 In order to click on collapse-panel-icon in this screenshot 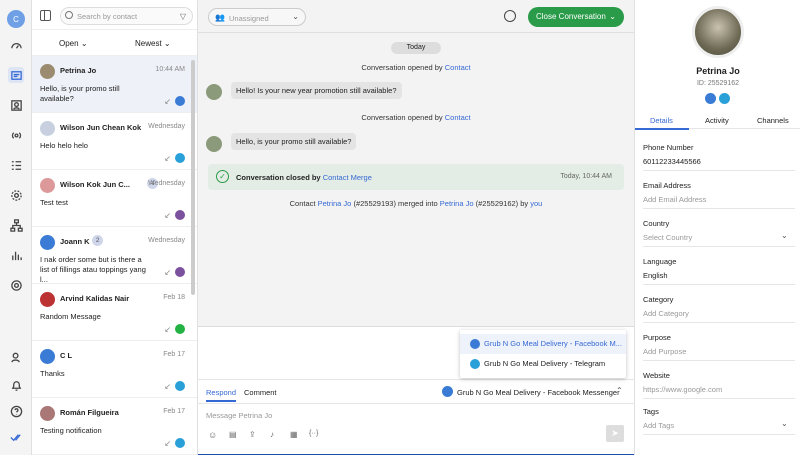, I will do `click(45, 15)`.